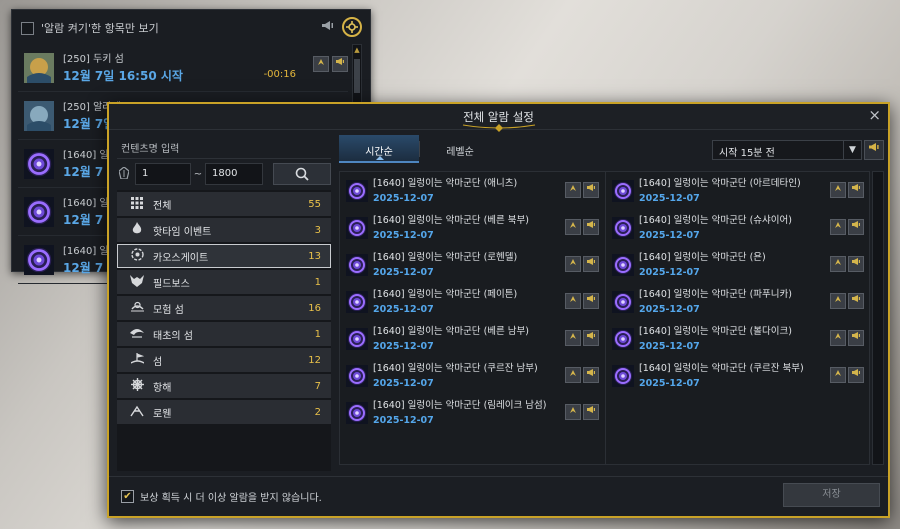 The width and height of the screenshot is (900, 529). I want to click on reward-checkbox: ✔, so click(127, 496).